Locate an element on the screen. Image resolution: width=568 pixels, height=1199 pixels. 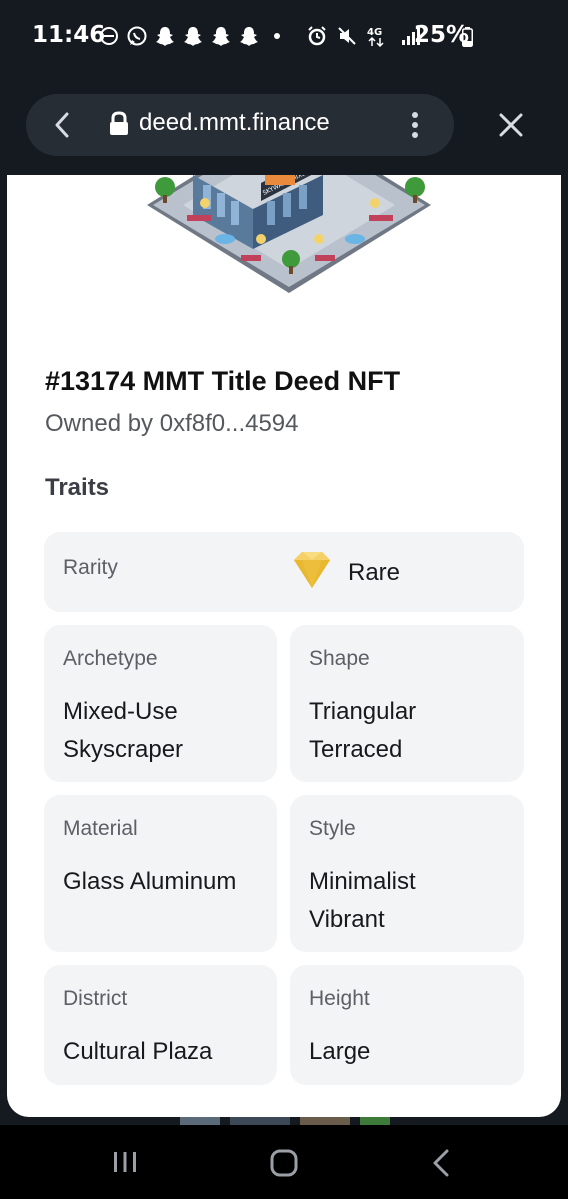
battery-icon is located at coordinates (467, 37).